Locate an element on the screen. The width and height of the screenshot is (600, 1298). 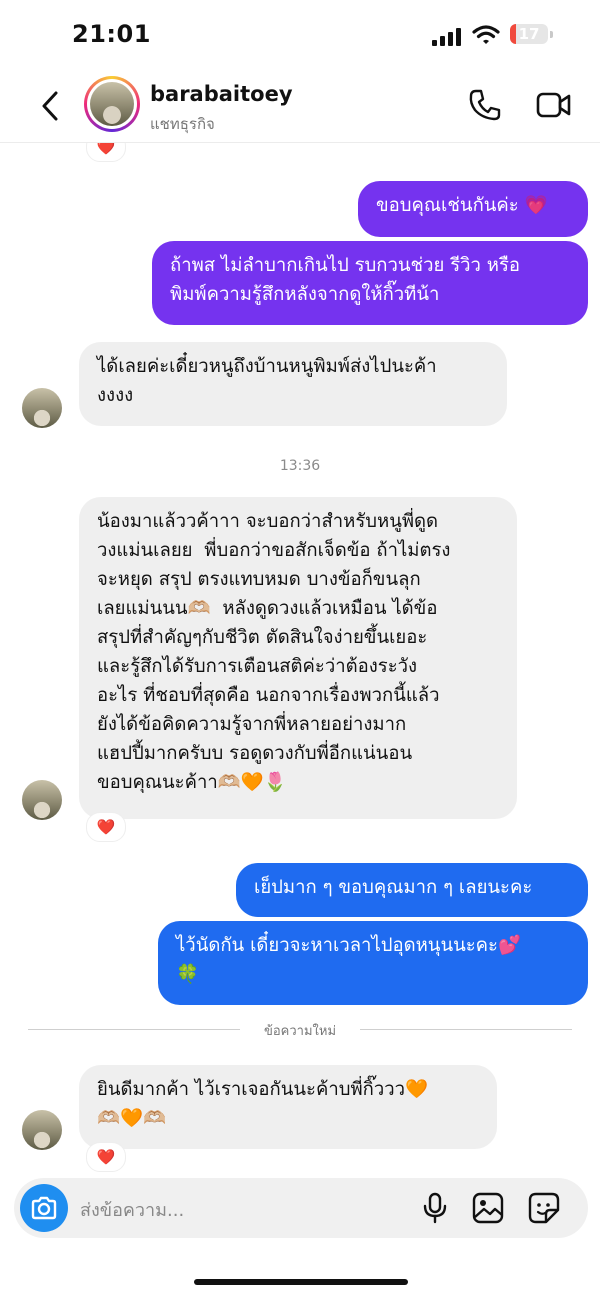
camera-icon is located at coordinates (44, 1208).